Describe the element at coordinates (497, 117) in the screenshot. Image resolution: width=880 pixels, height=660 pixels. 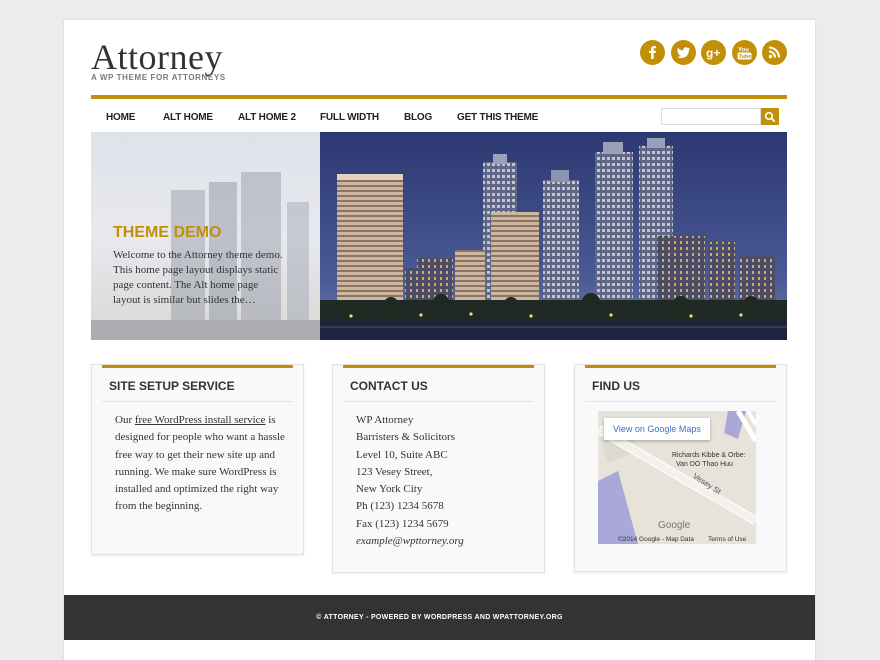
I see `nav-item-get-this-theme: GET THIS THEME` at that location.